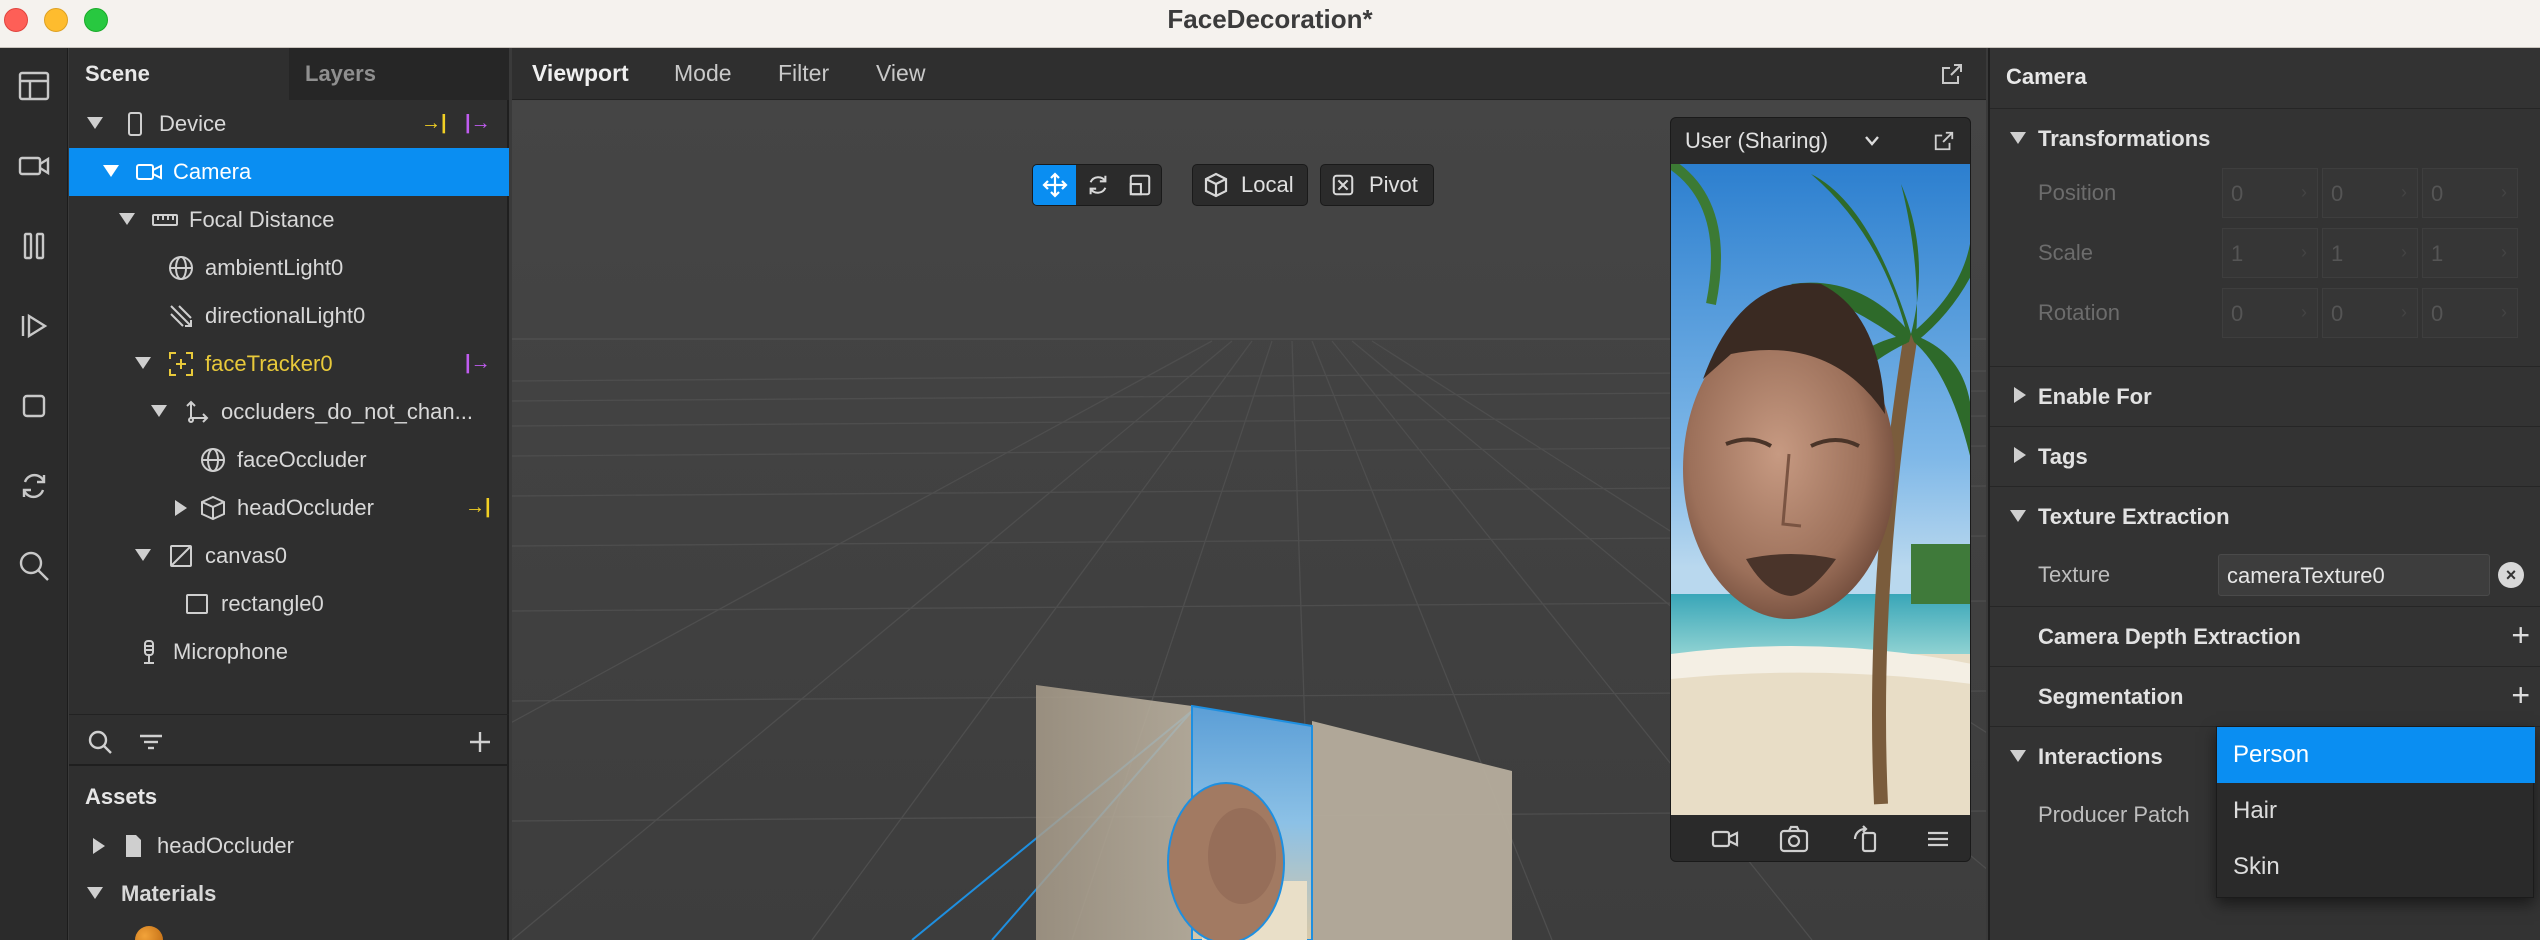  Describe the element at coordinates (478, 507) in the screenshot. I see `input-marker-icon: →|` at that location.